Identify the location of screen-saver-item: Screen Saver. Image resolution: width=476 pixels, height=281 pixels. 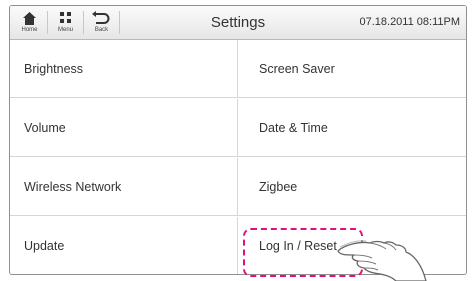
(352, 68).